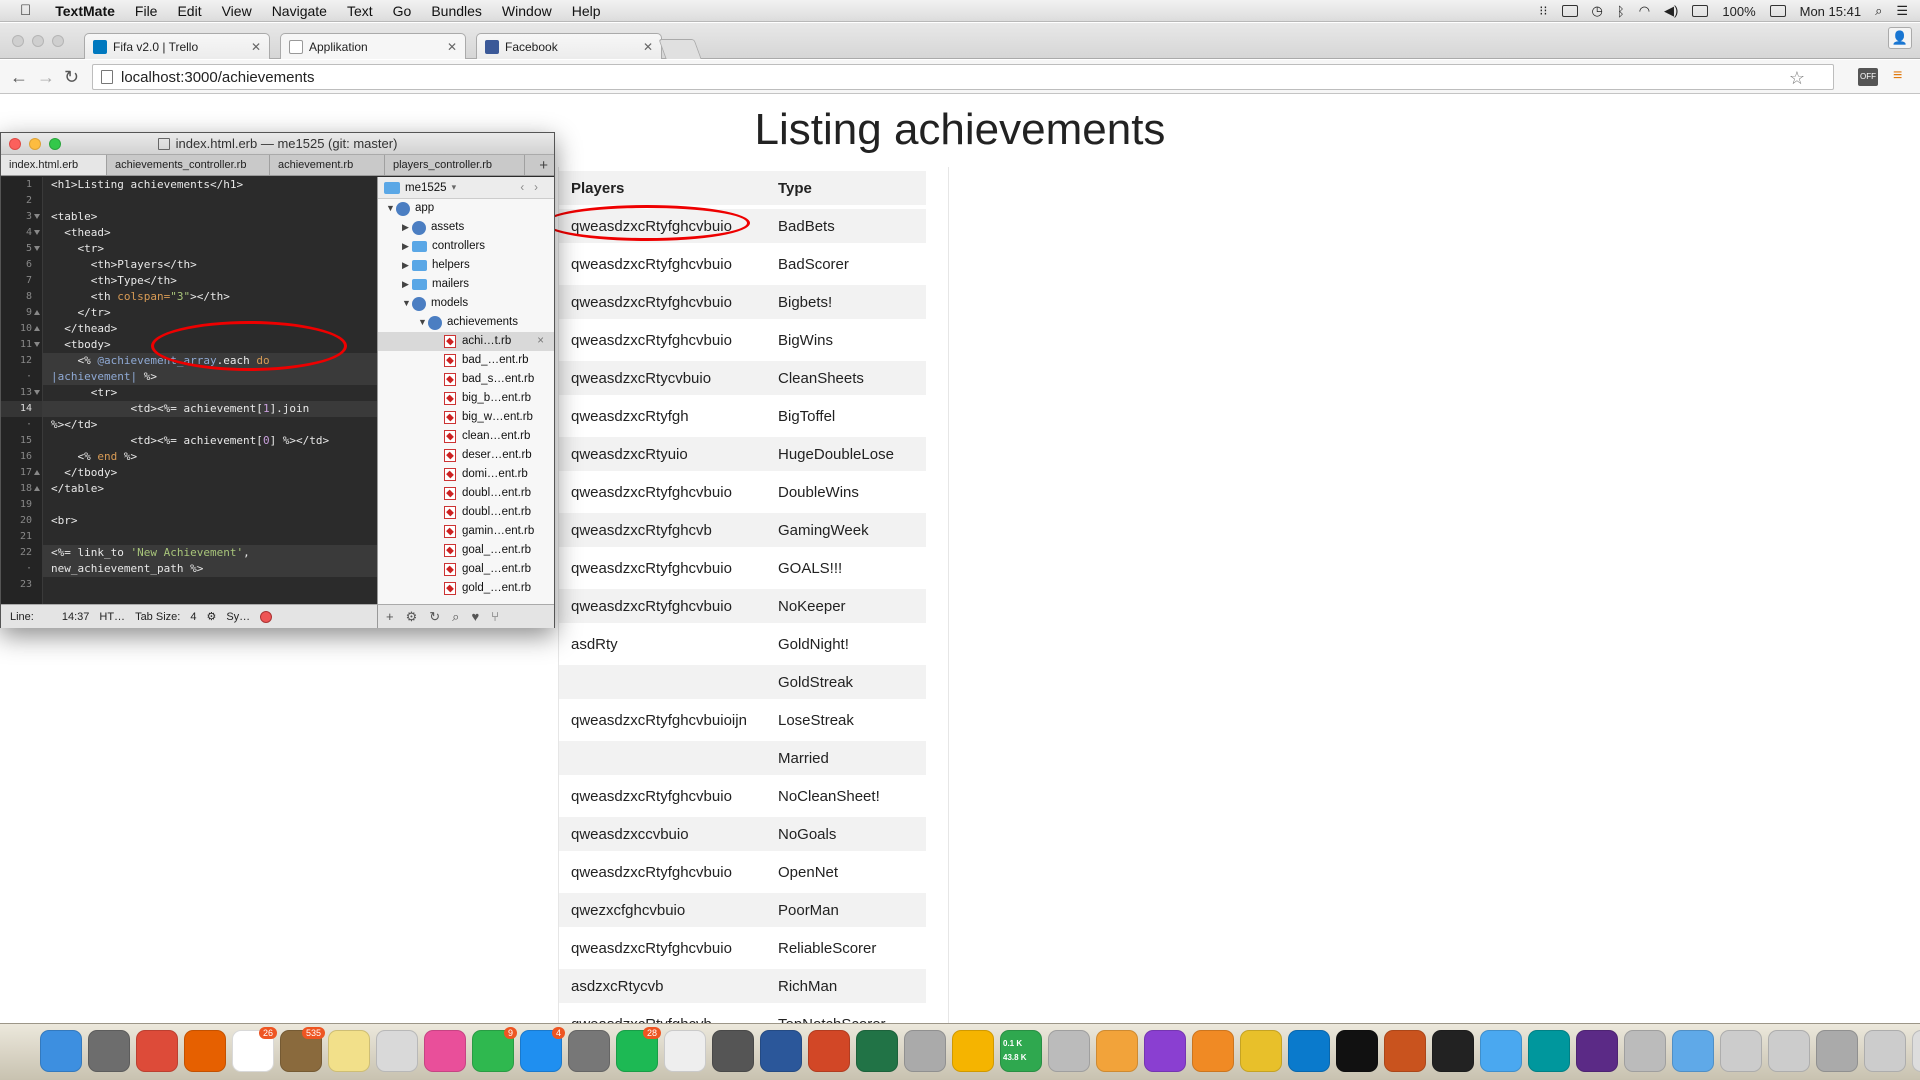  What do you see at coordinates (1453, 1051) in the screenshot?
I see `activity-monitor-icon` at bounding box center [1453, 1051].